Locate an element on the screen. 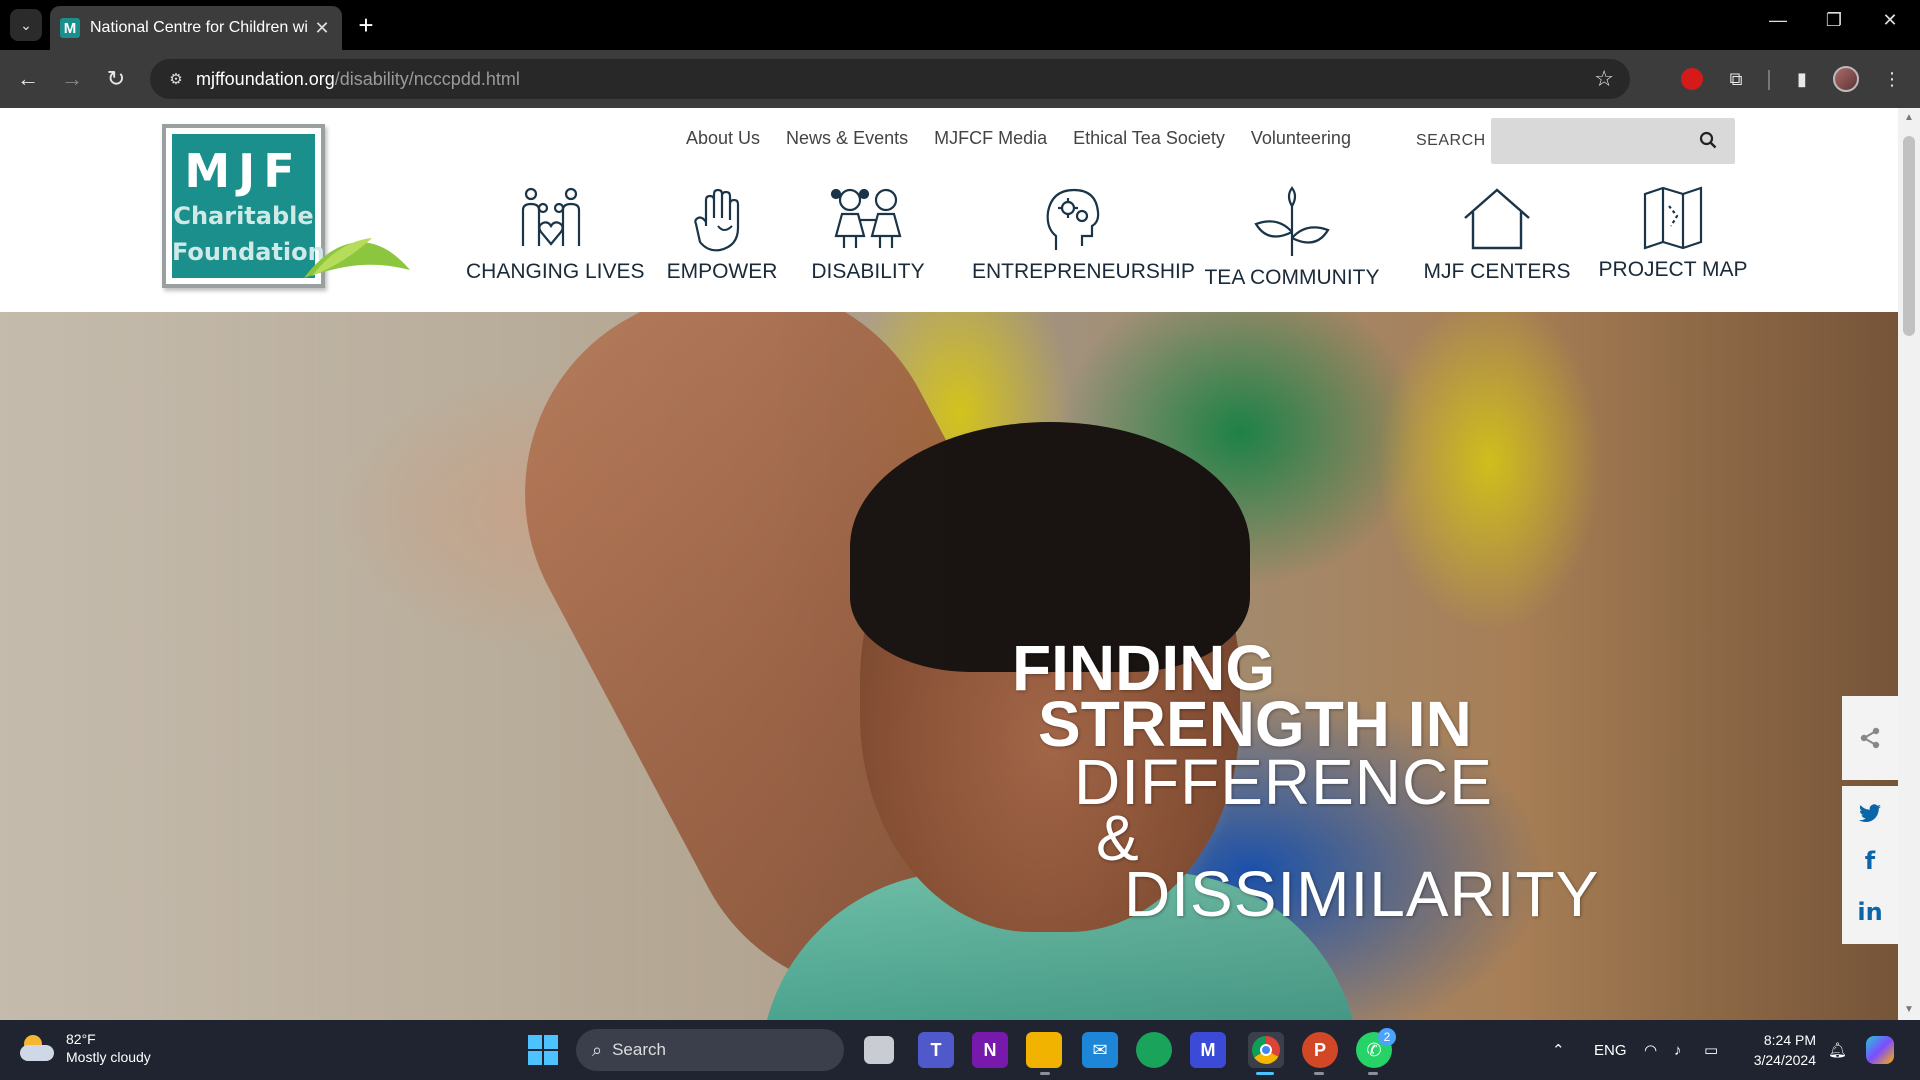  chrome-icon is located at coordinates (1266, 1050).